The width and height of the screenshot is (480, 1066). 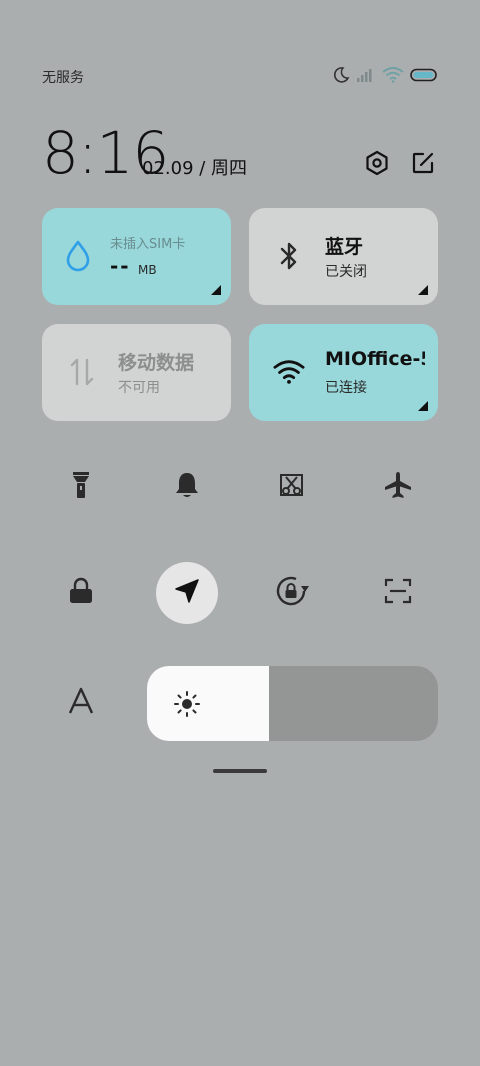 I want to click on battery-icon, so click(x=424, y=75).